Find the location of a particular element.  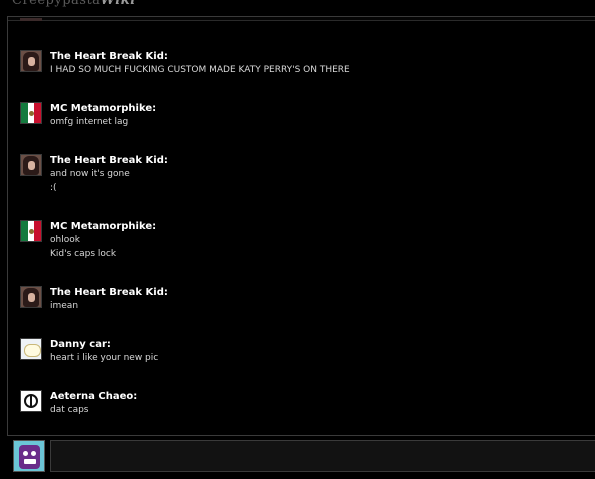

message-username: Aeterna Chaeo: is located at coordinates (93, 396).